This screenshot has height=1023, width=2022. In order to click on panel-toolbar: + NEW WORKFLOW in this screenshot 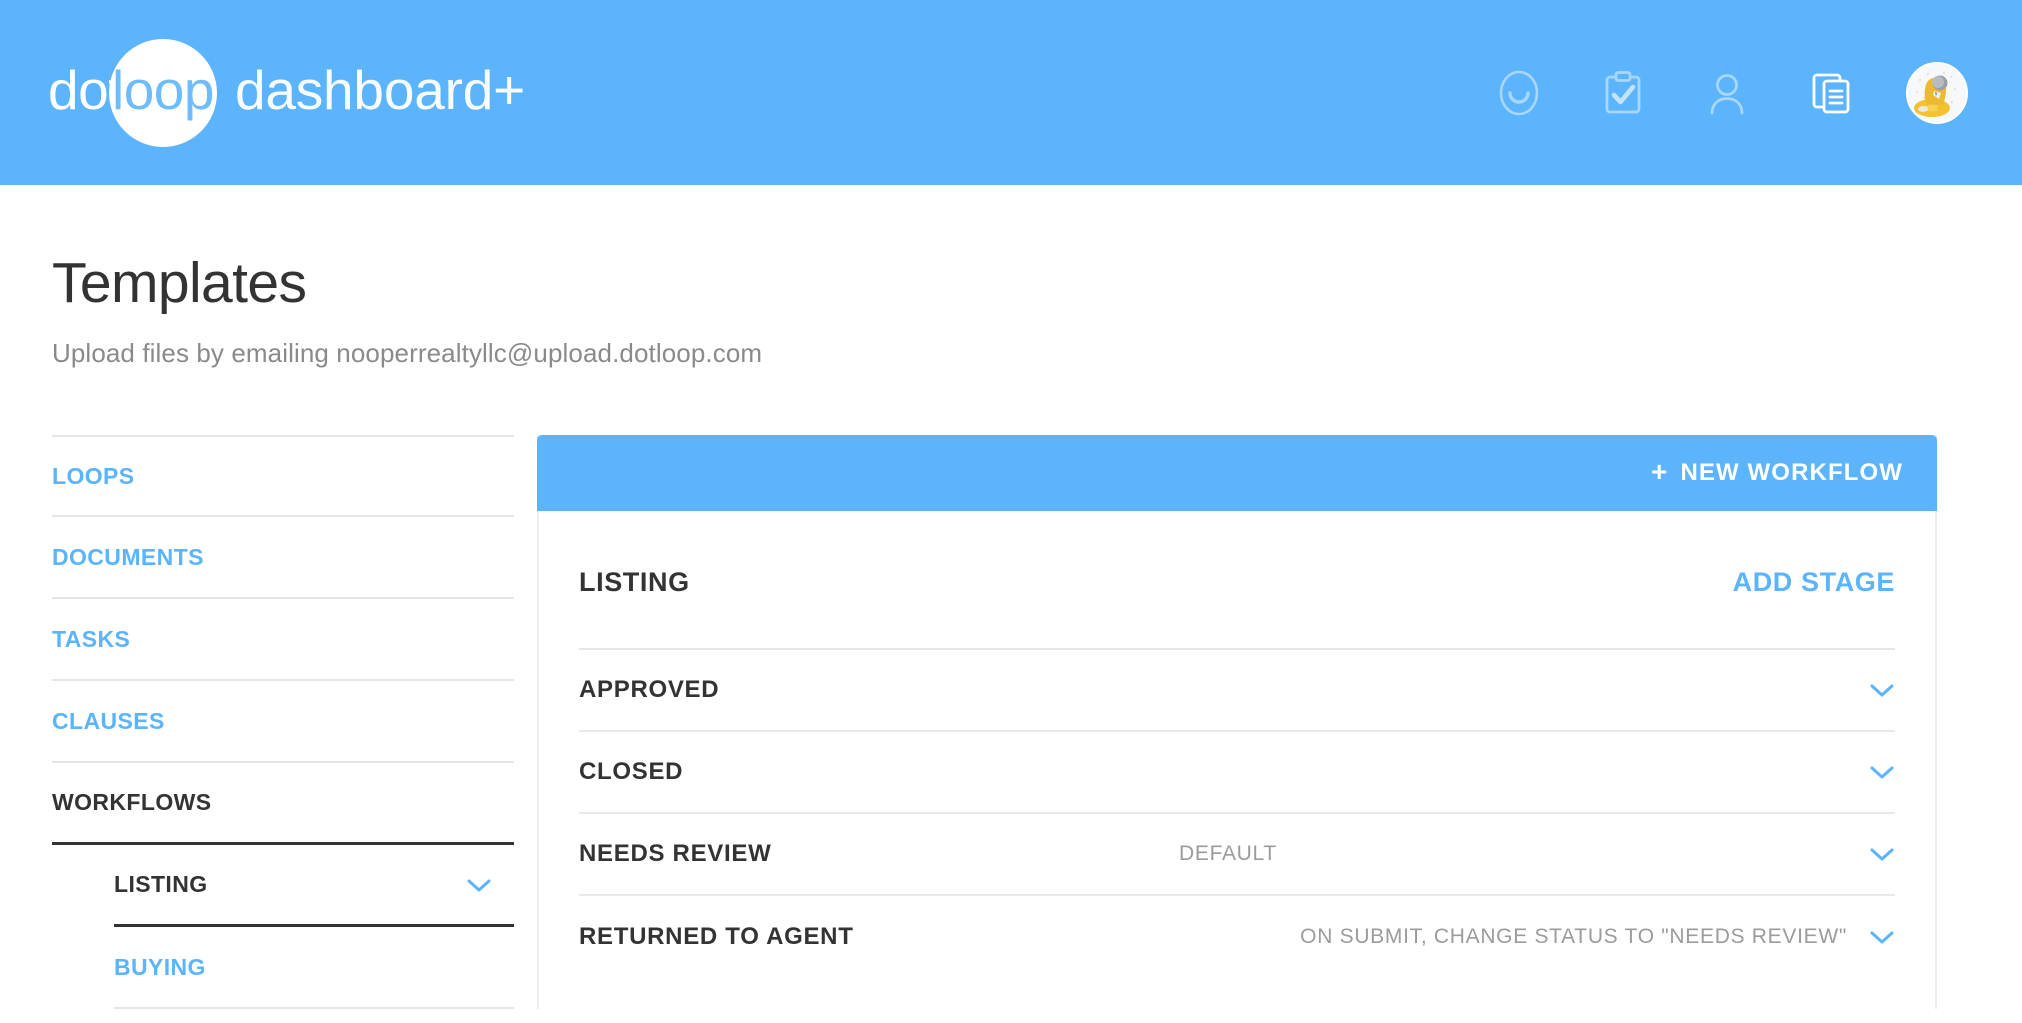, I will do `click(1237, 473)`.